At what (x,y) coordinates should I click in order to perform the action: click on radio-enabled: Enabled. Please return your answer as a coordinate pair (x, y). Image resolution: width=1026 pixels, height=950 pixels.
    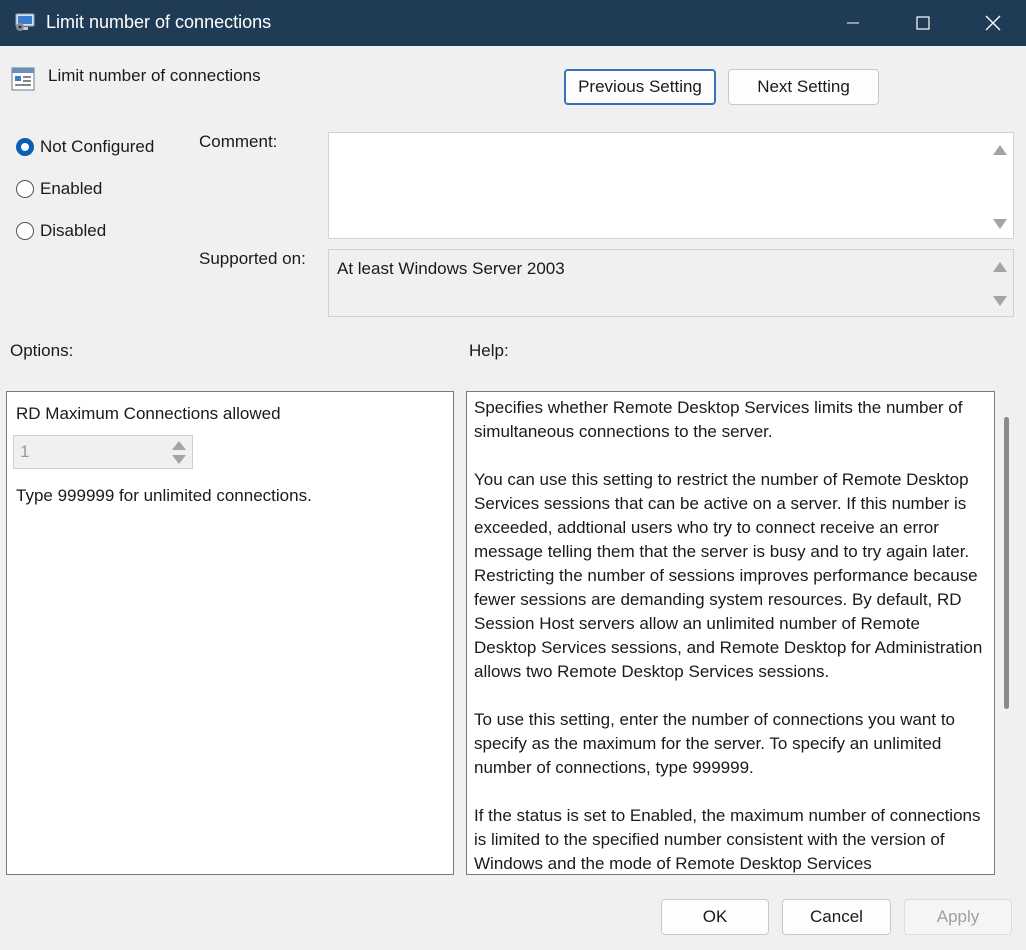
    Looking at the image, I should click on (59, 189).